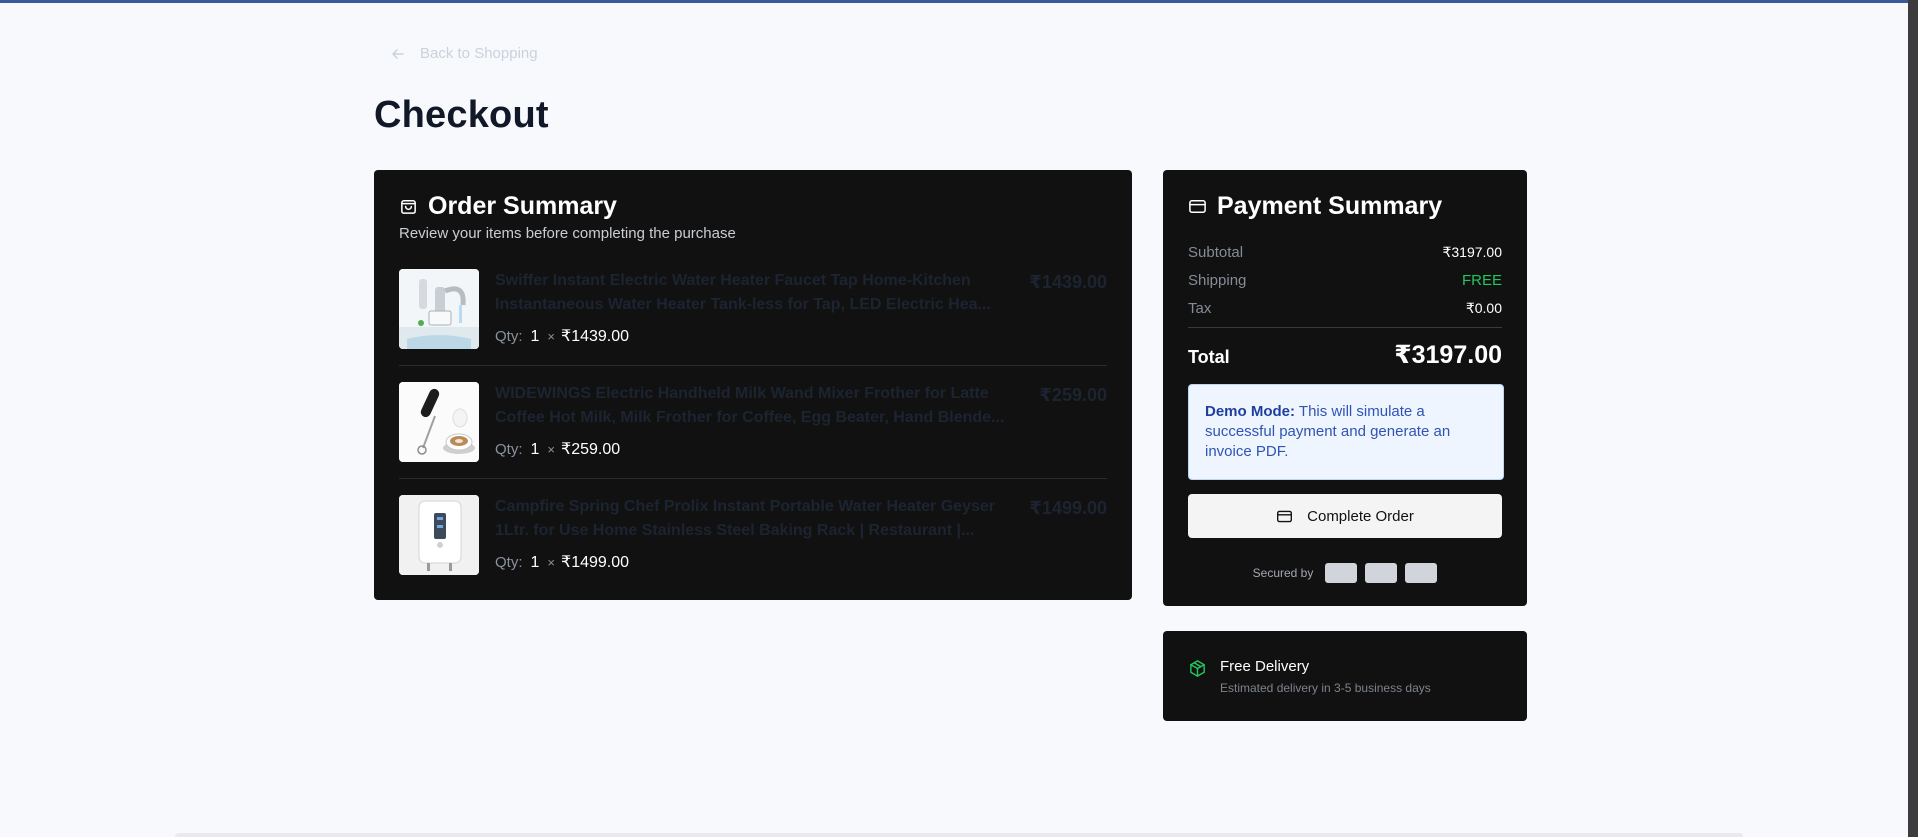 The width and height of the screenshot is (1918, 837). I want to click on shopping-bag-icon, so click(408, 207).